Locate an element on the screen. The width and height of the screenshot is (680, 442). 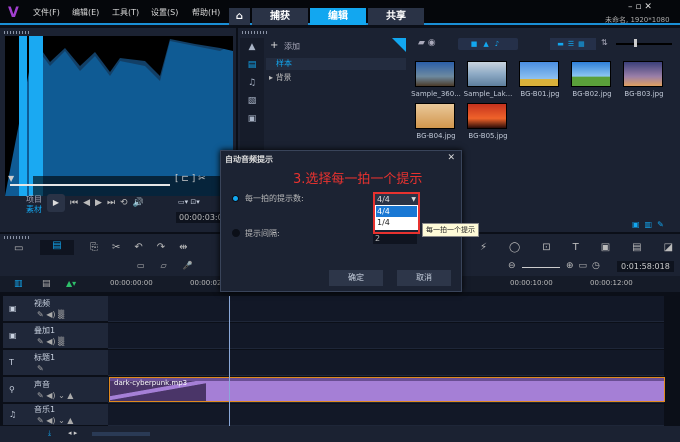
ruler-label: 00:00:10:00 is located at coordinates (531, 283).